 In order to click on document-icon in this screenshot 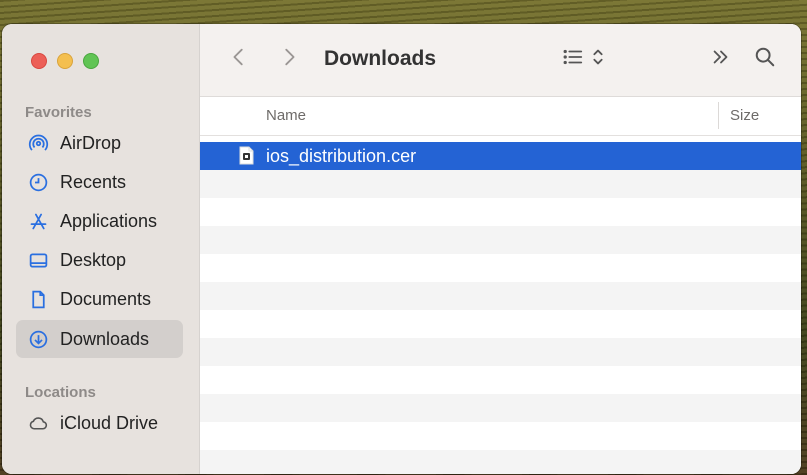, I will do `click(38, 299)`.